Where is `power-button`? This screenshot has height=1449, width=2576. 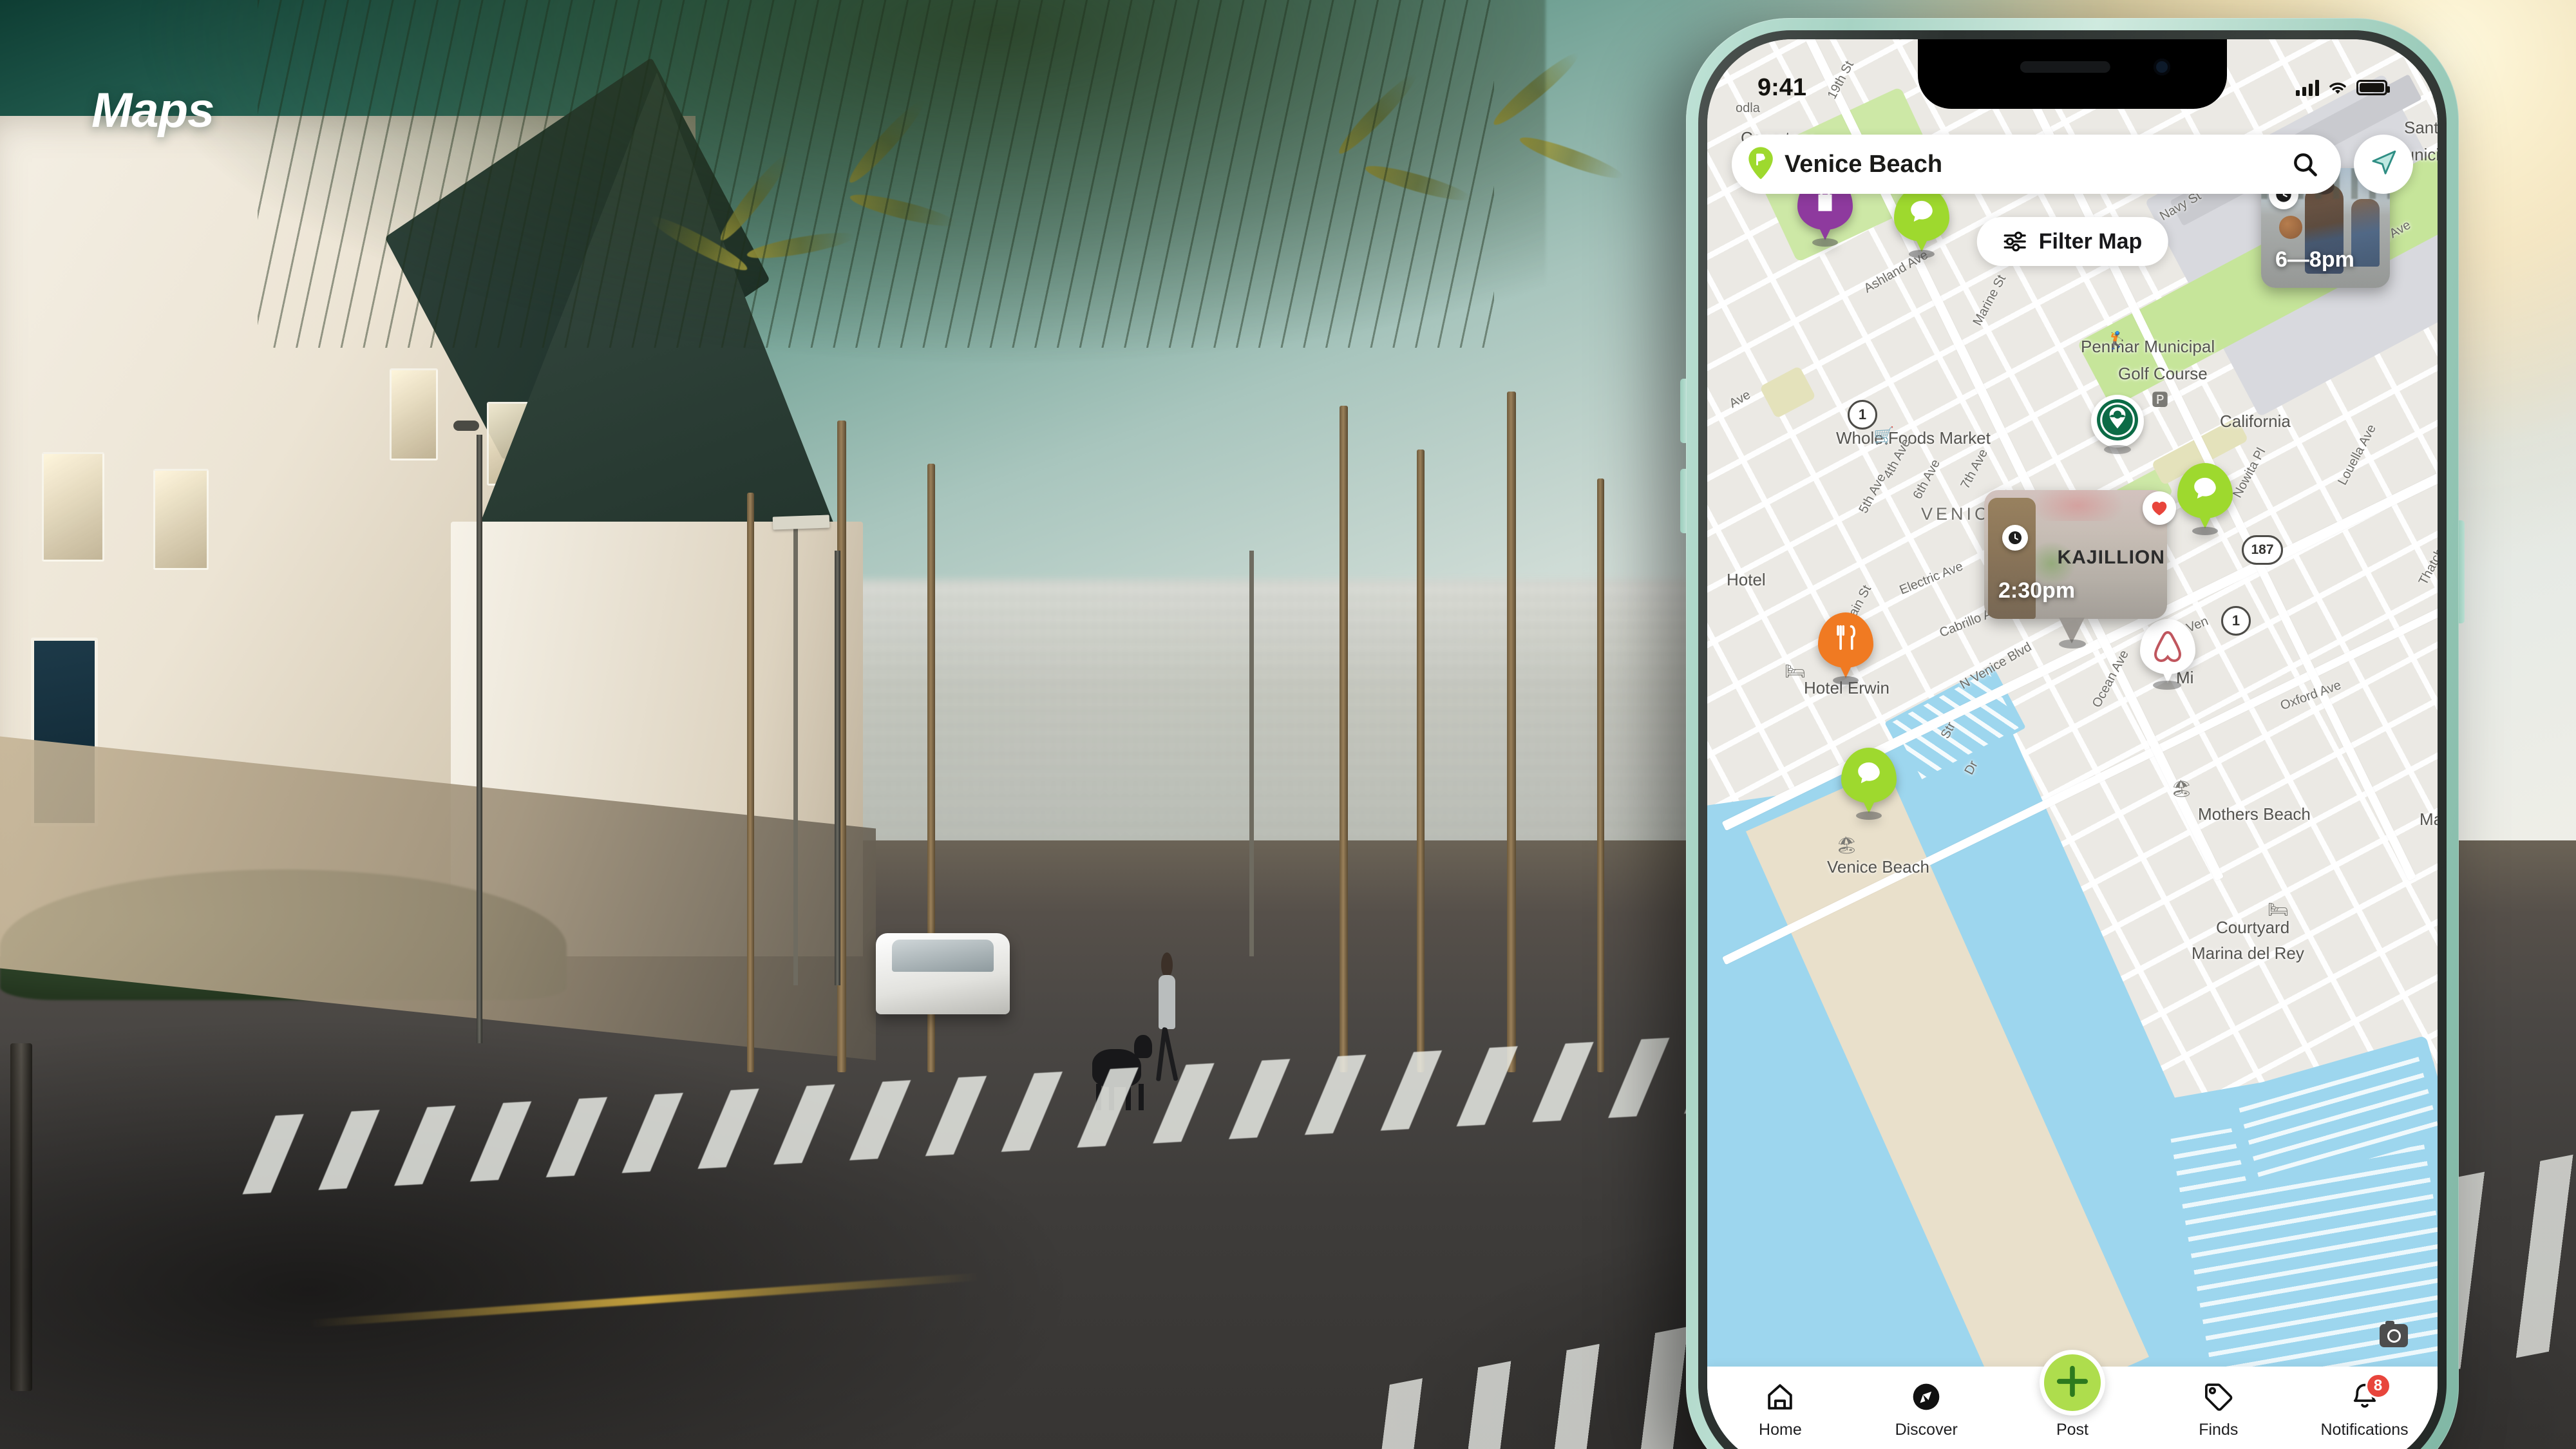 power-button is located at coordinates (2462, 571).